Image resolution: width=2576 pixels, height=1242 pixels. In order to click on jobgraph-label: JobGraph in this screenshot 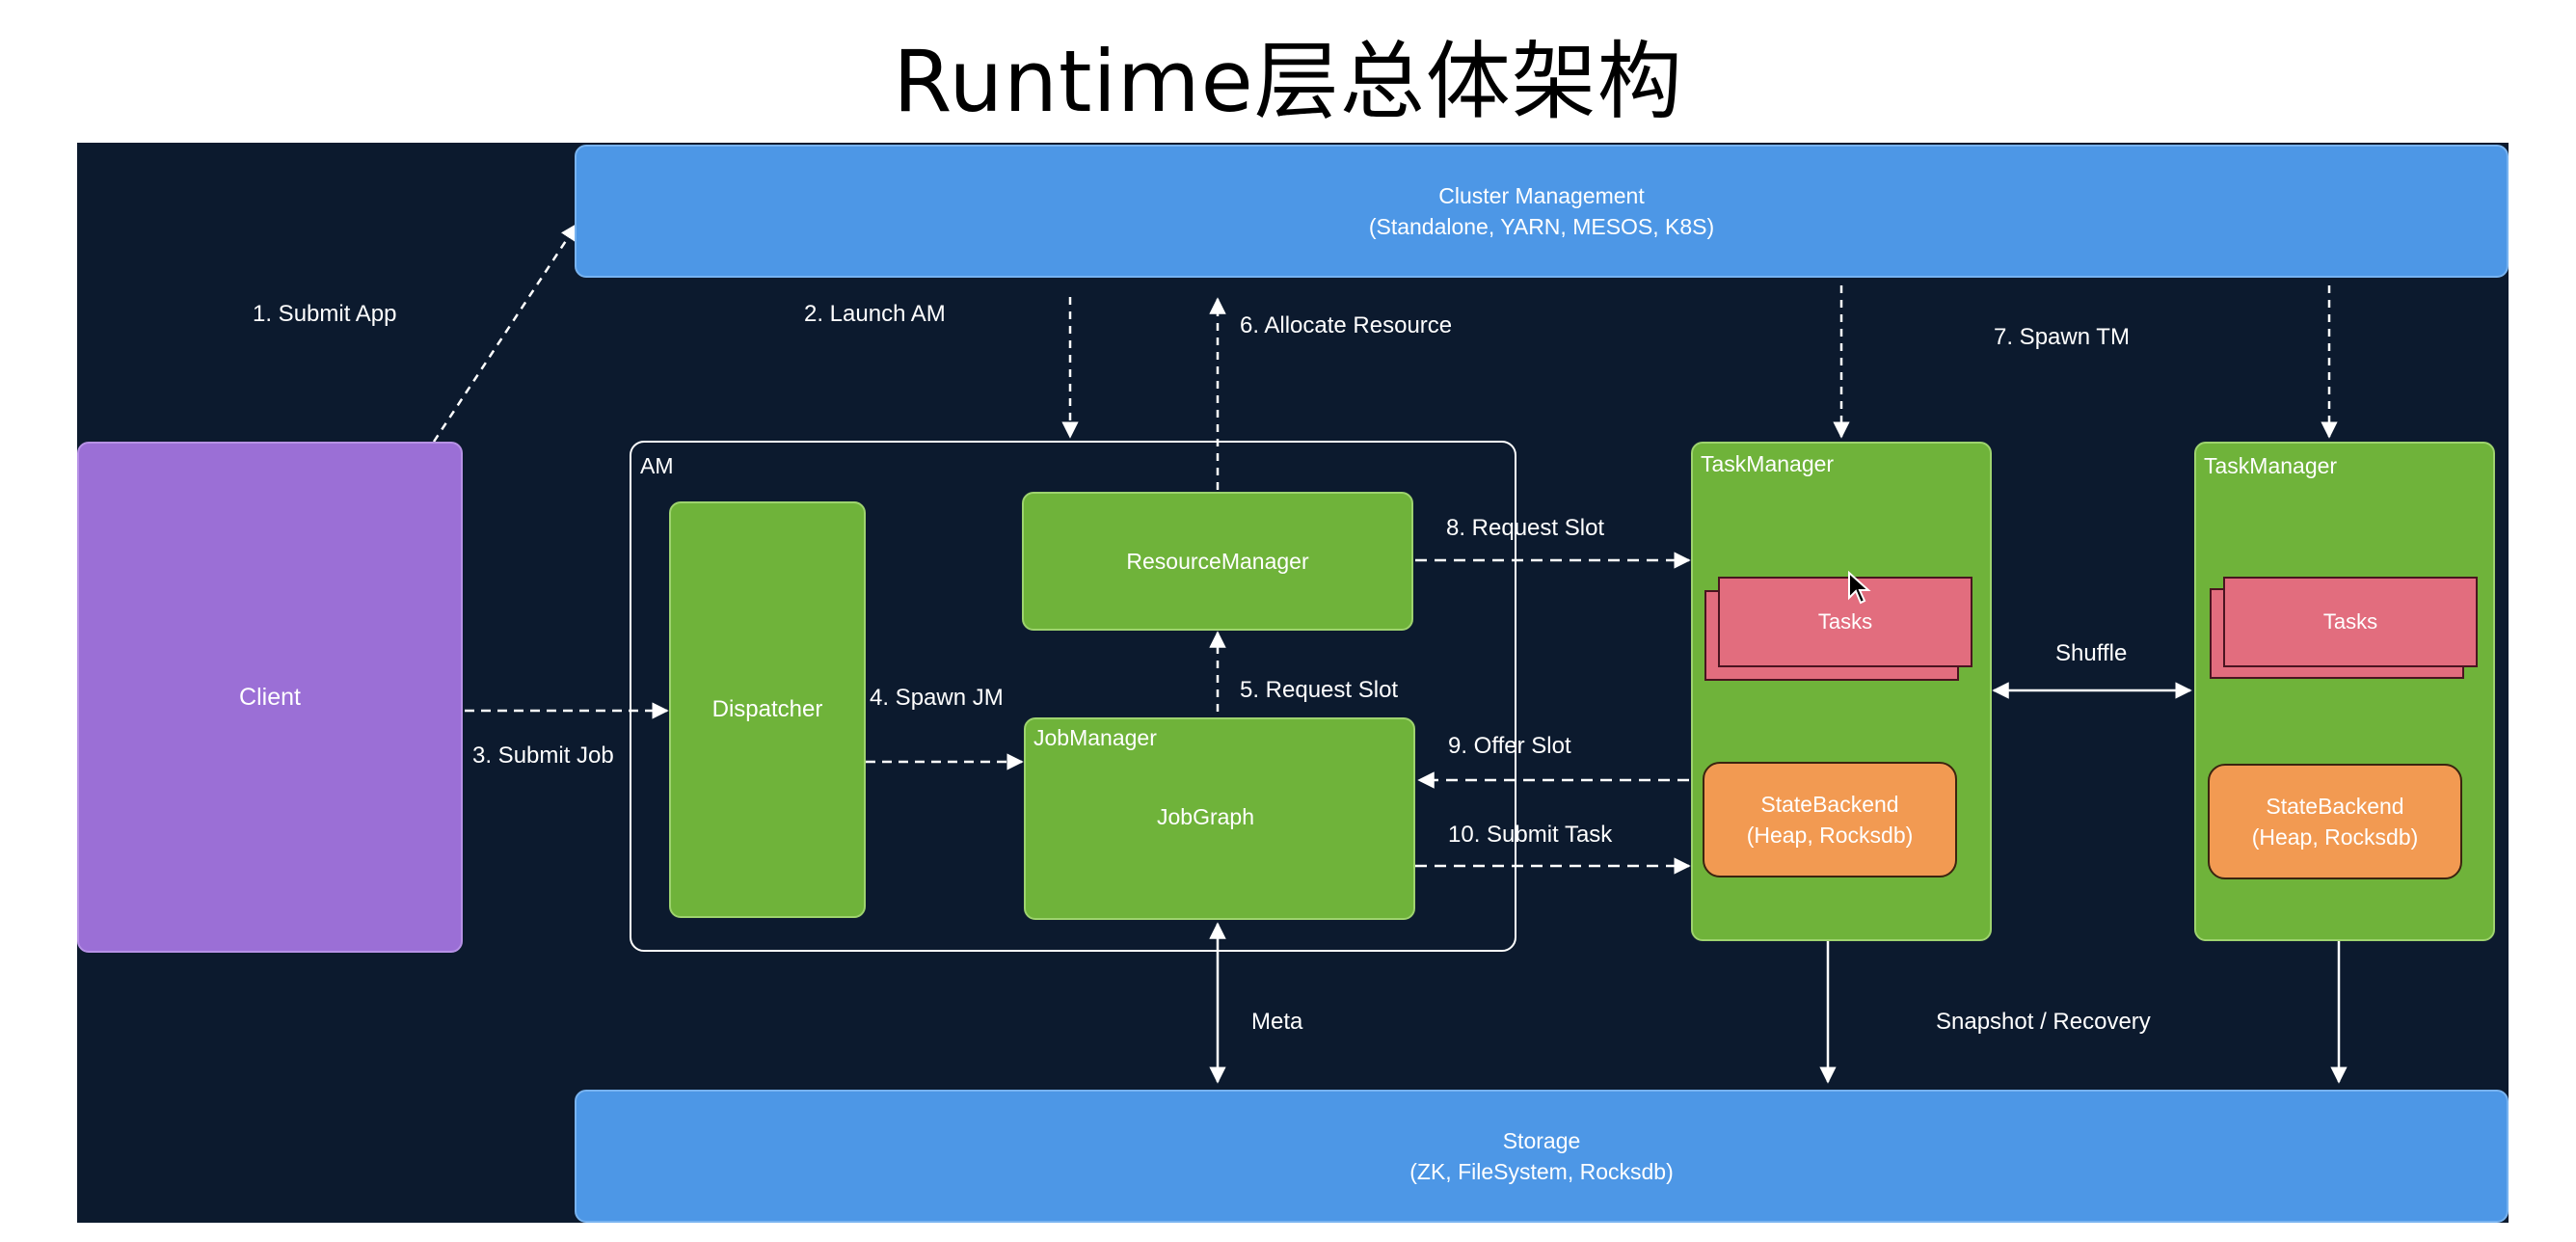, I will do `click(1206, 816)`.